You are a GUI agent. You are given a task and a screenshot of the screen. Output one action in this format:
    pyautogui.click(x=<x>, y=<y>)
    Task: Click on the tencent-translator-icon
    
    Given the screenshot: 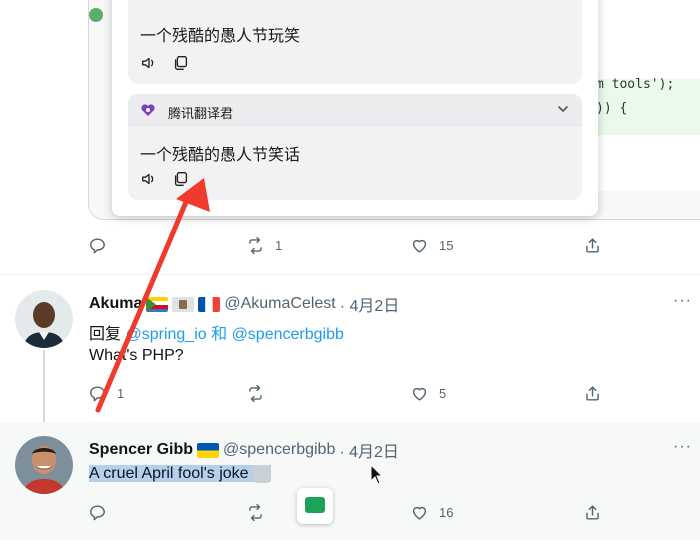 What is the action you would take?
    pyautogui.click(x=148, y=110)
    